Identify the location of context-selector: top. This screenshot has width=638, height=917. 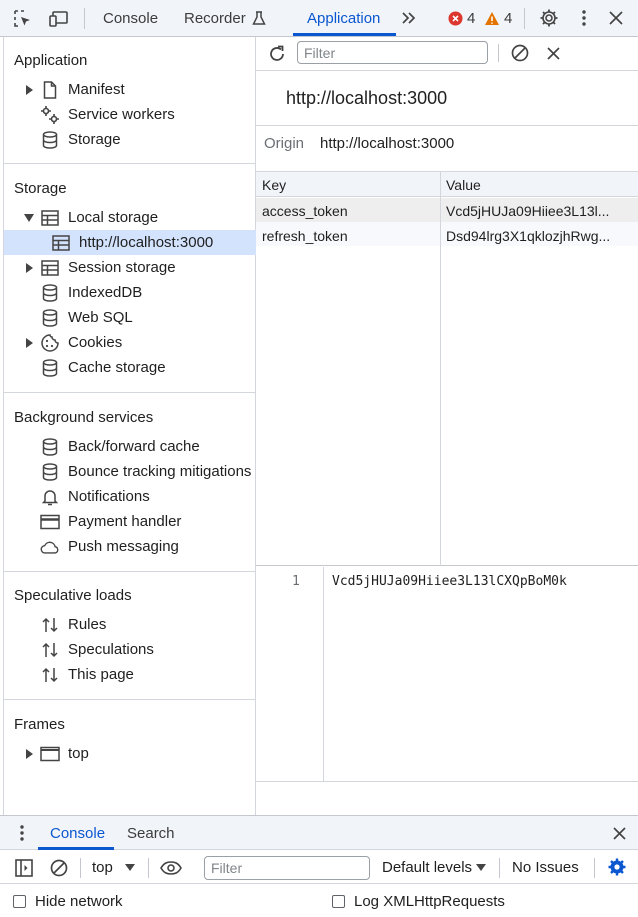
(113, 867).